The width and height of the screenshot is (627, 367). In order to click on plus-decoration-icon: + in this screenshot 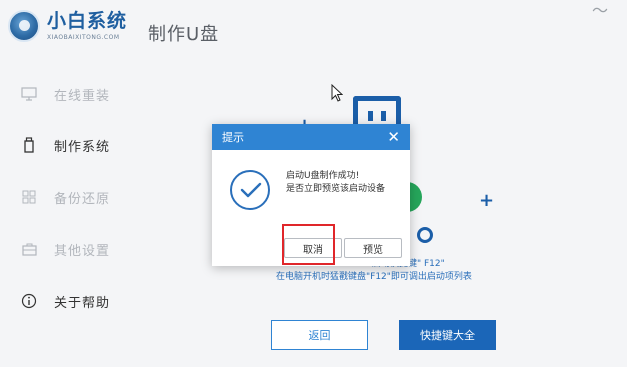, I will do `click(487, 200)`.